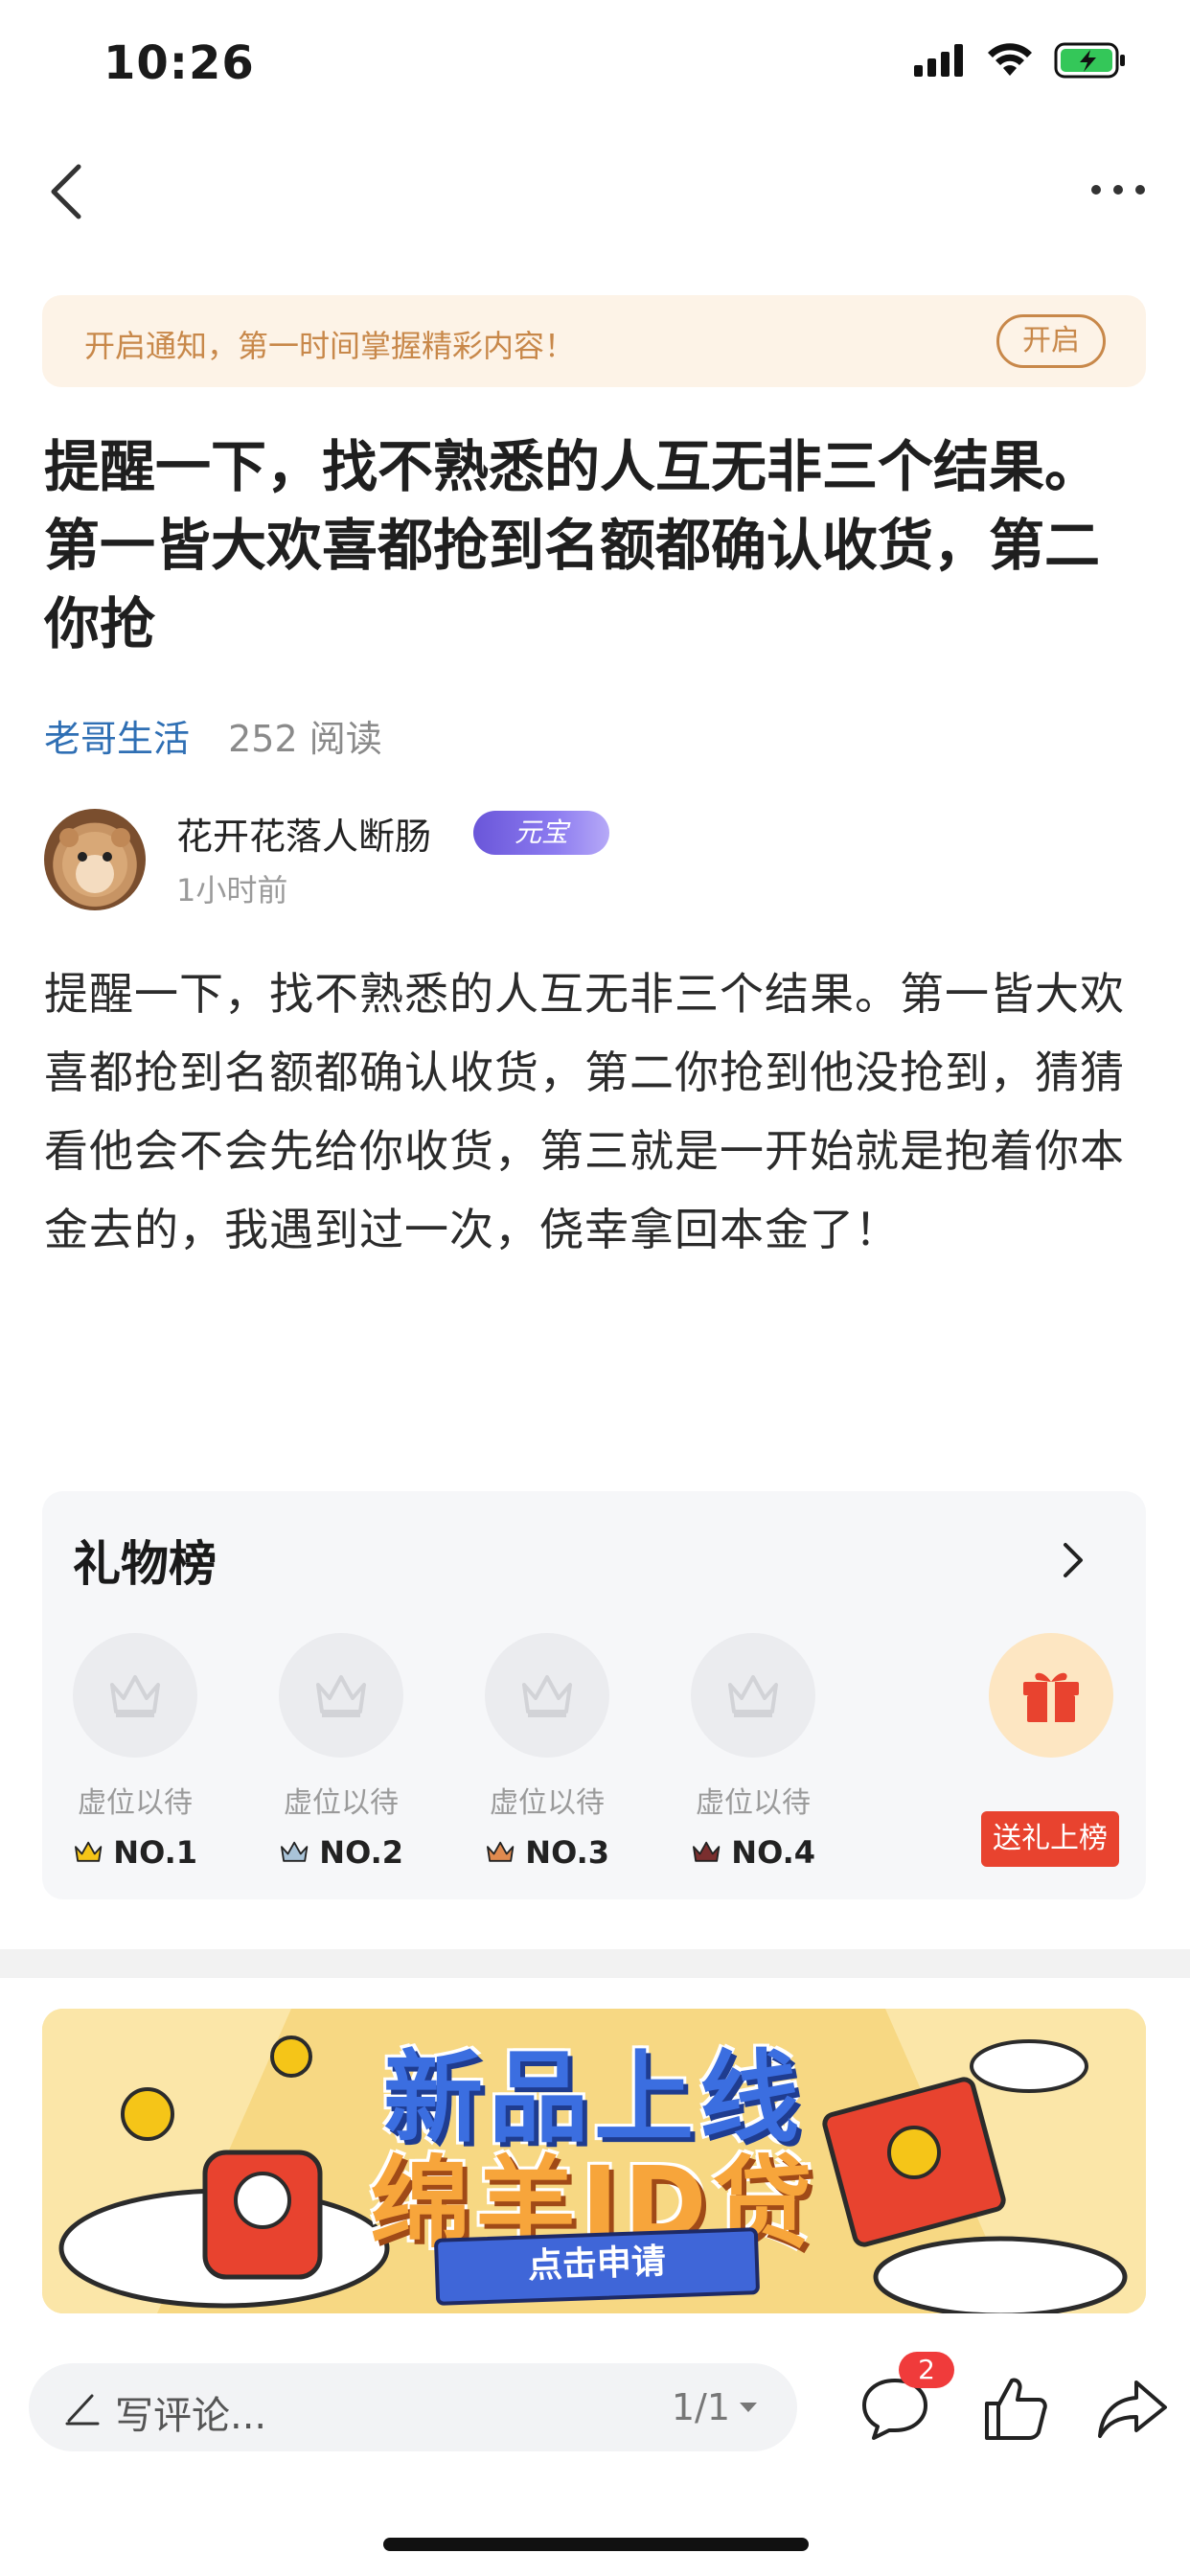  I want to click on gift-slot-3: 虚位以待 NO.3, so click(547, 1752).